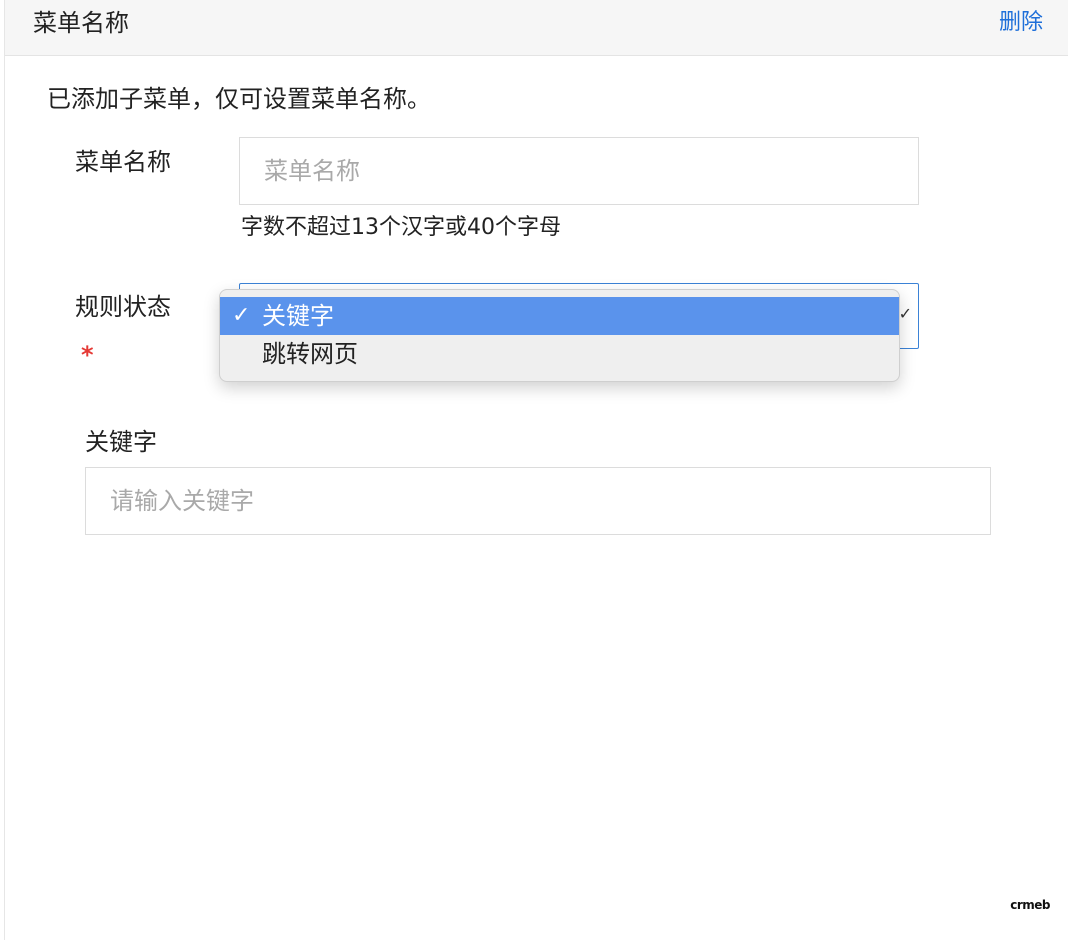  I want to click on required-mark: *, so click(87, 355).